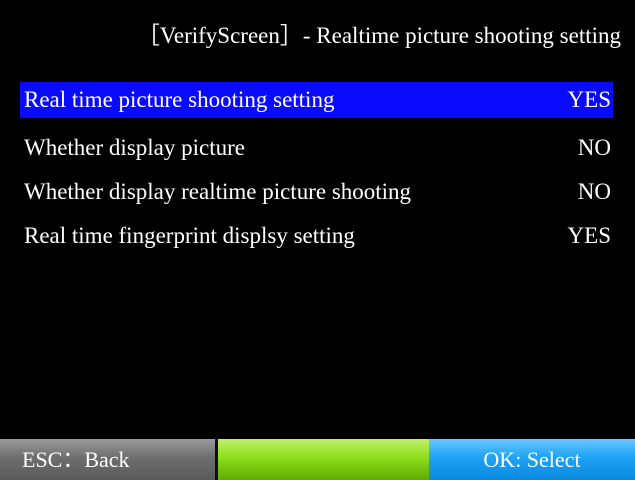  I want to click on menu-item-display-picture: Whether display picture NO, so click(316, 148).